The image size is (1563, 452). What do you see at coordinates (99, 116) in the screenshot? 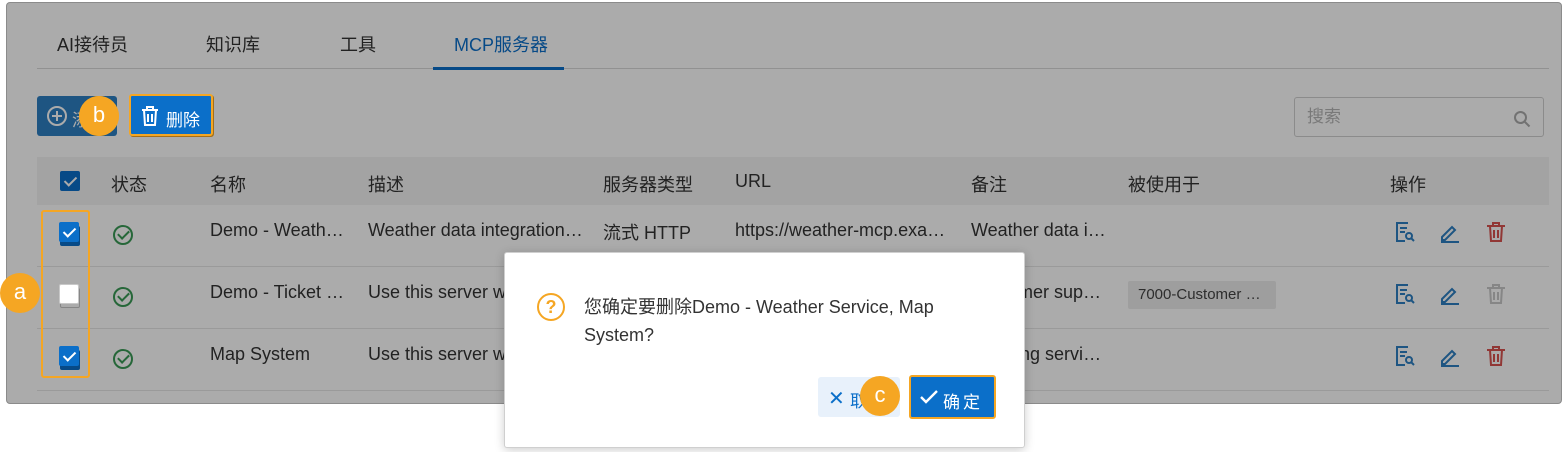
I see `callout-marker-b-top: b` at bounding box center [99, 116].